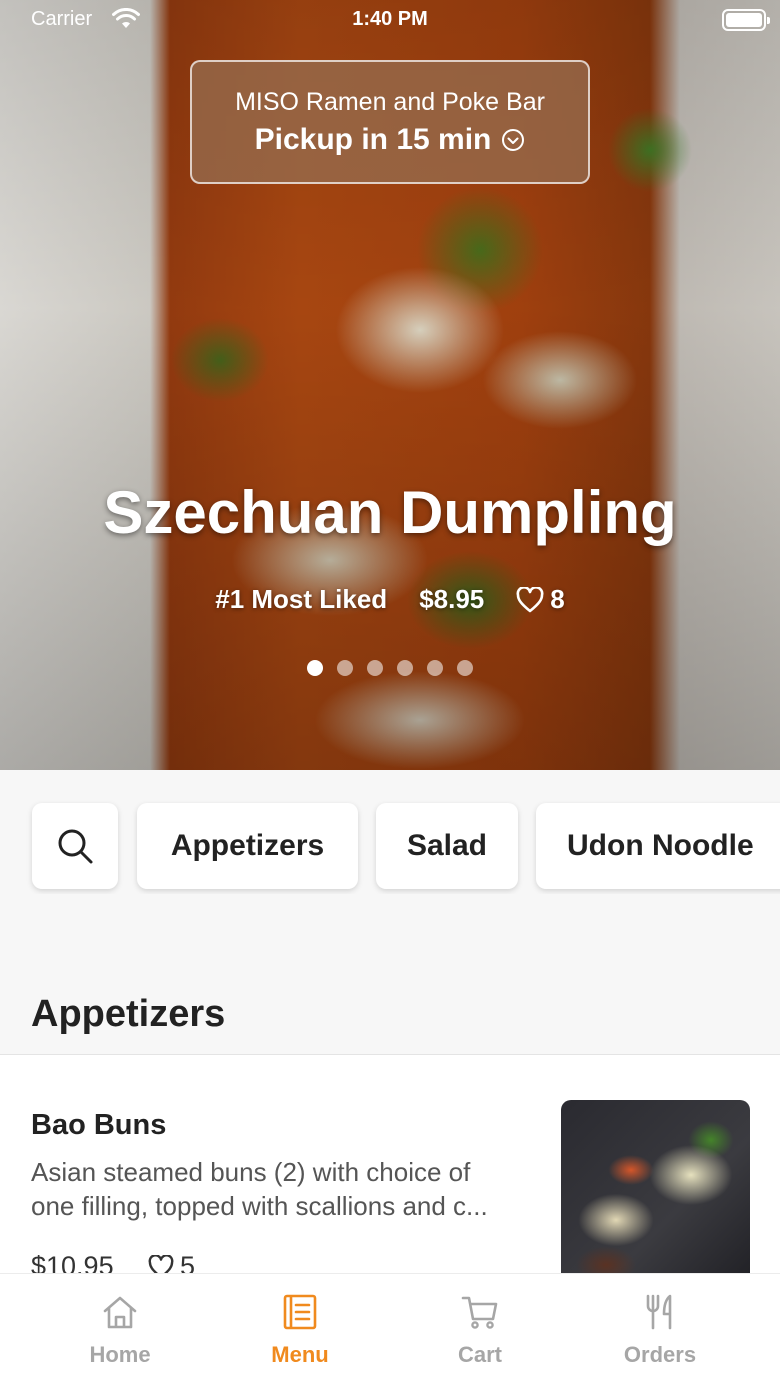 The height and width of the screenshot is (1387, 780). What do you see at coordinates (480, 1330) in the screenshot?
I see `tab-cart: Cart` at bounding box center [480, 1330].